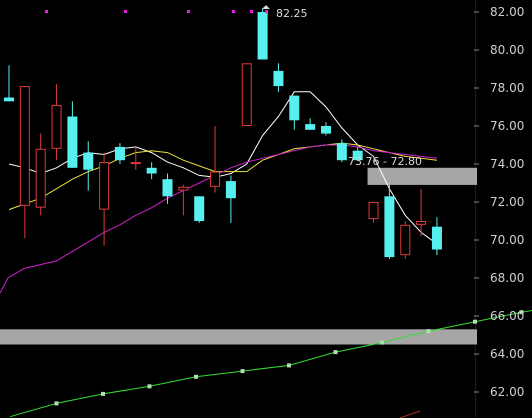 This screenshot has height=418, width=532. Describe the element at coordinates (507, 240) in the screenshot. I see `y-tick-label: 70.00` at that location.